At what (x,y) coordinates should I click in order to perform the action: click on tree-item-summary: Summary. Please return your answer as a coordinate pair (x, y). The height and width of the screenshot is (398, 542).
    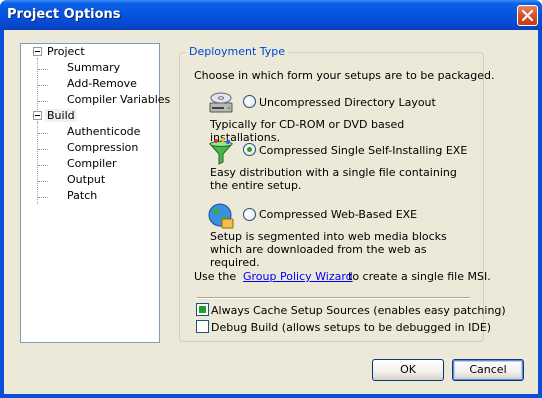
    Looking at the image, I should click on (93, 68).